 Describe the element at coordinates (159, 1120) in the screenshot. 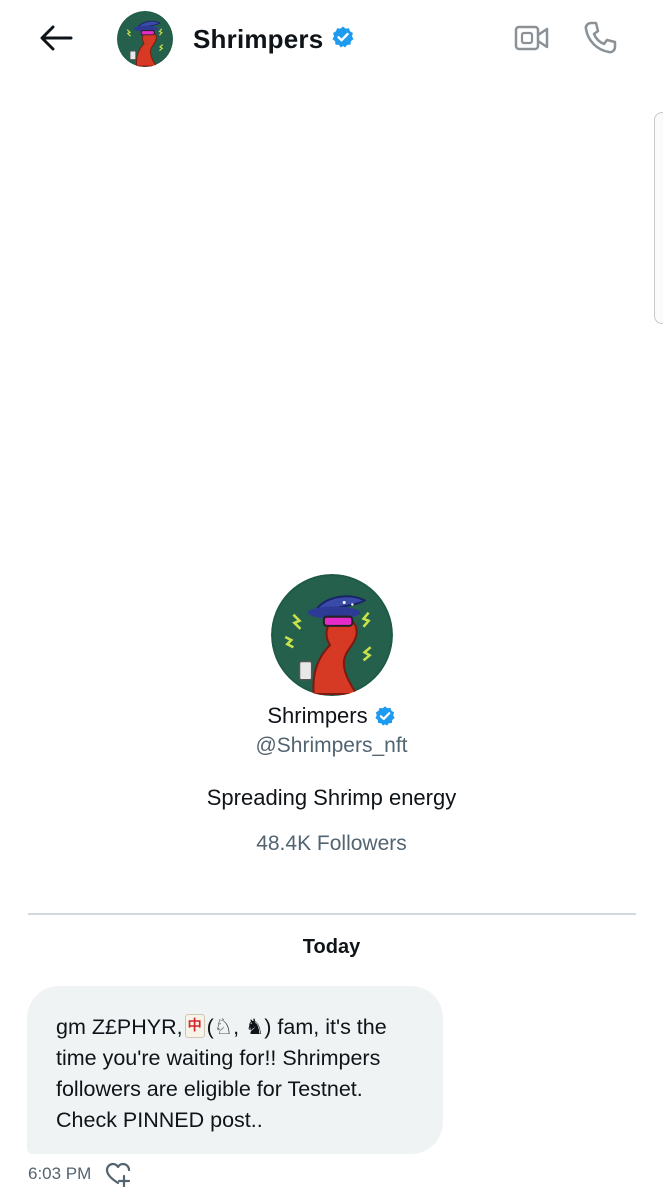

I see `message-line: Check PINNED post..` at that location.